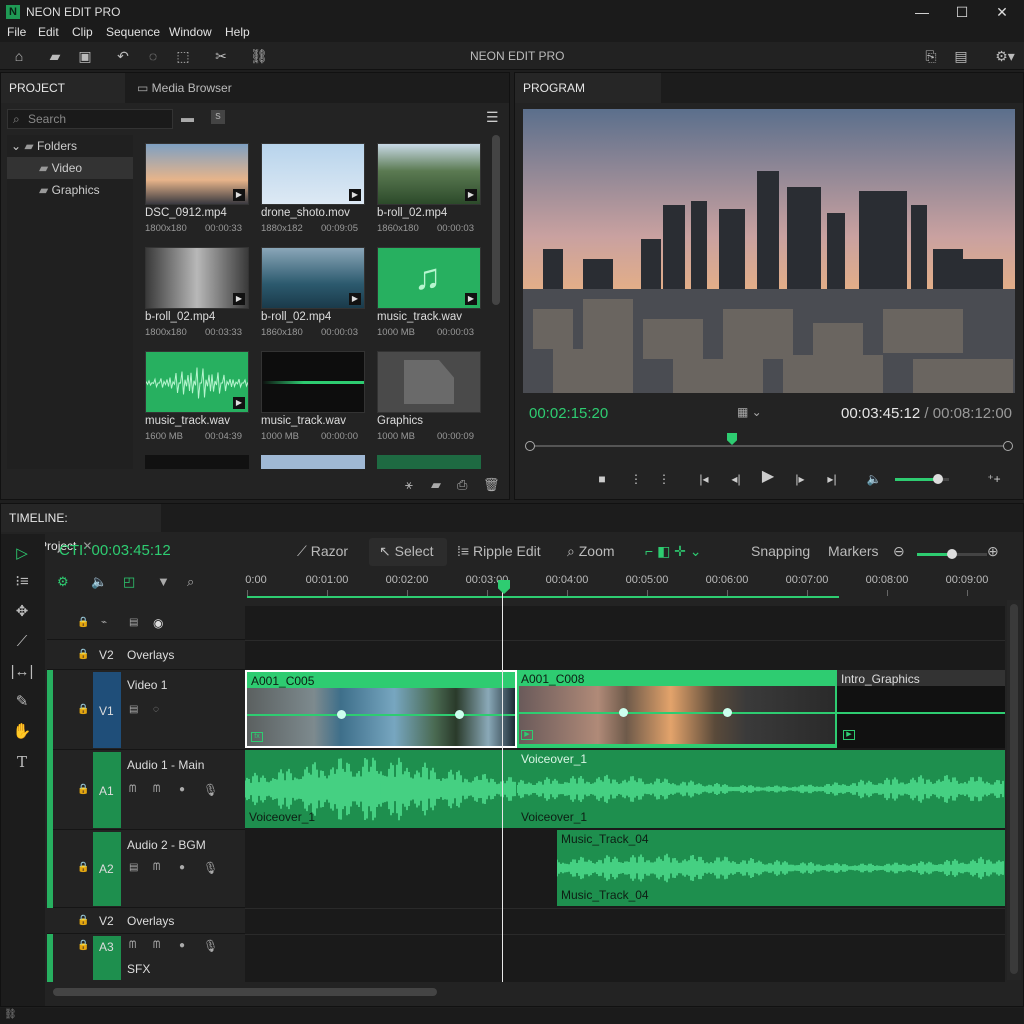  I want to click on mute-icon: ᗰ, so click(132, 789).